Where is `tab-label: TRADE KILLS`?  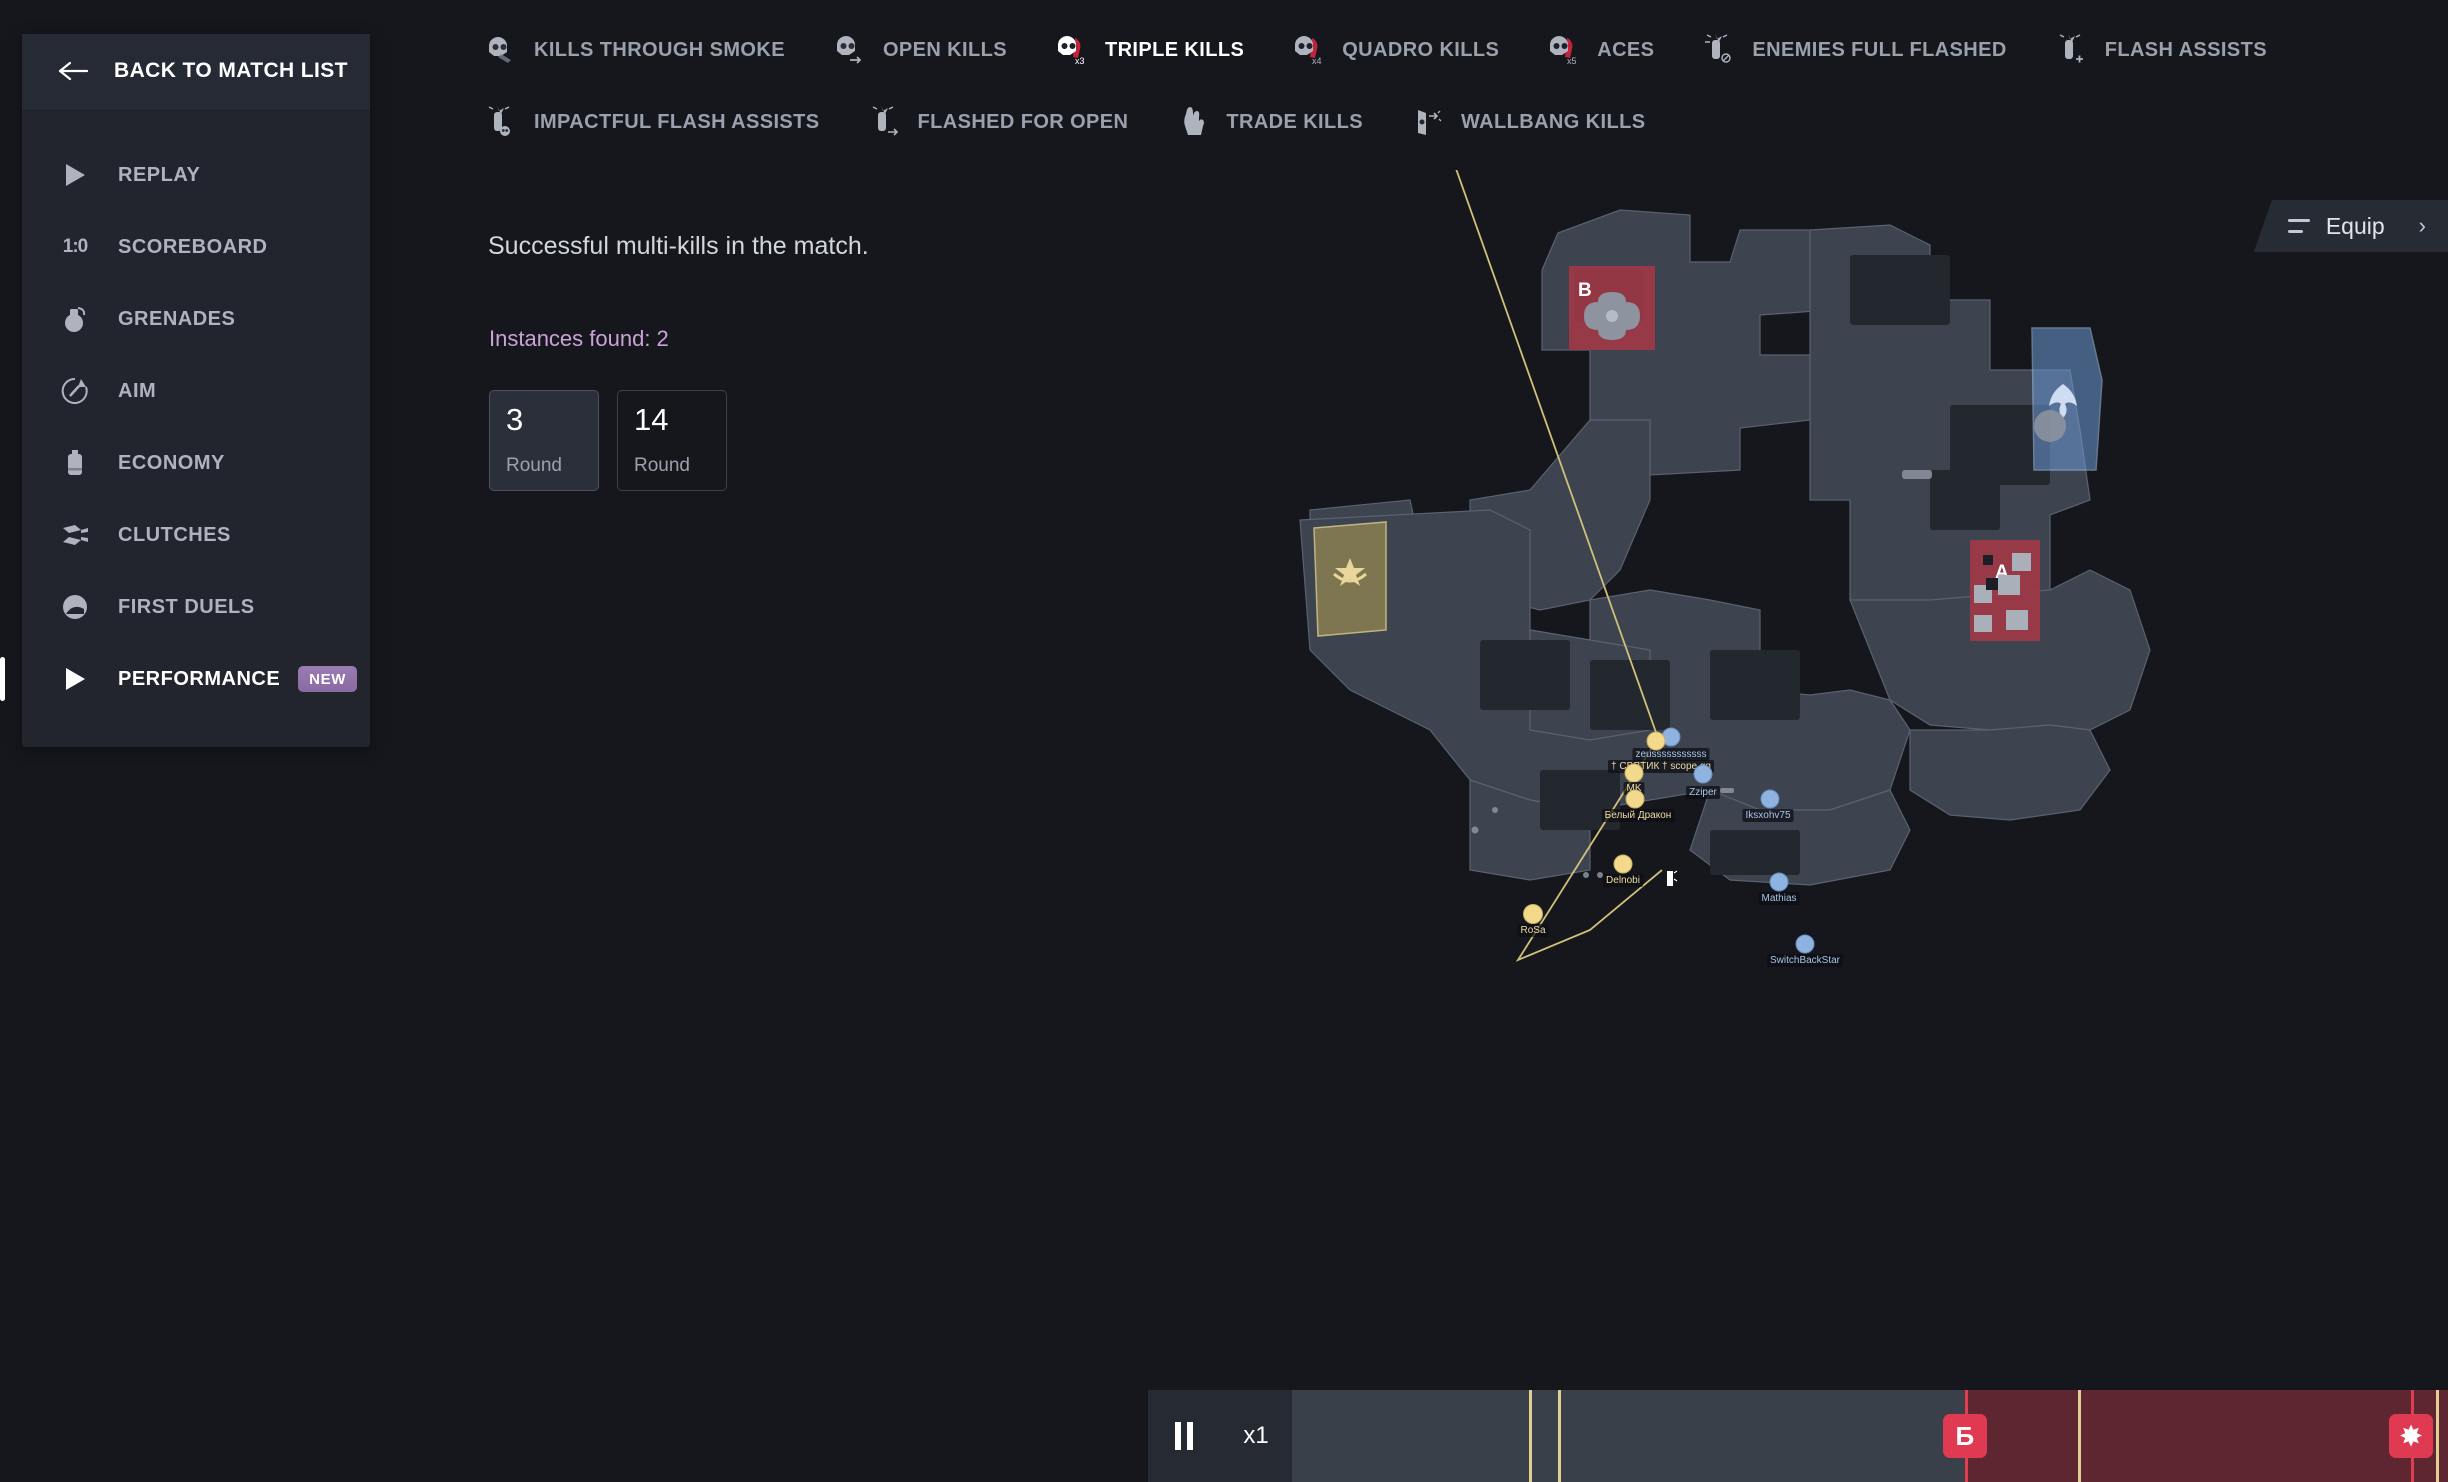
tab-label: TRADE KILLS is located at coordinates (1294, 121).